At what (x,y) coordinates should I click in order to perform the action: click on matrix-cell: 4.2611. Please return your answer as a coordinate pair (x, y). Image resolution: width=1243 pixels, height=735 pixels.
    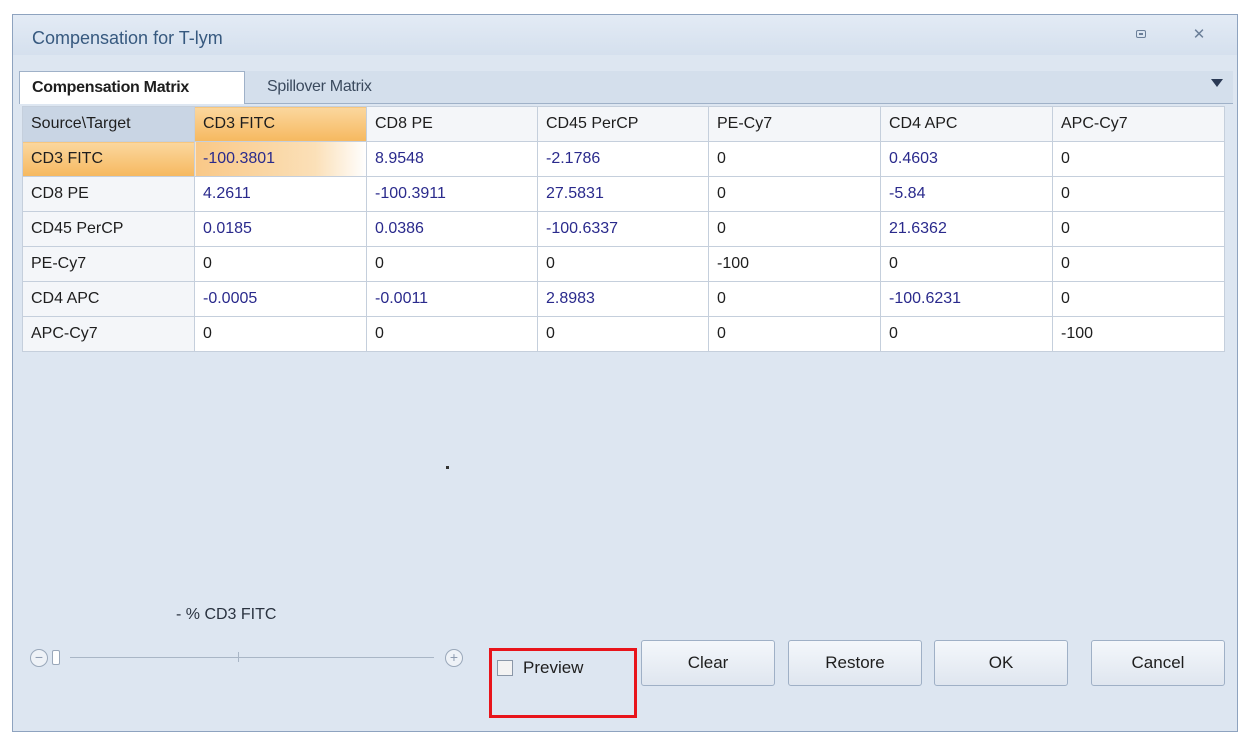
    Looking at the image, I should click on (280, 194).